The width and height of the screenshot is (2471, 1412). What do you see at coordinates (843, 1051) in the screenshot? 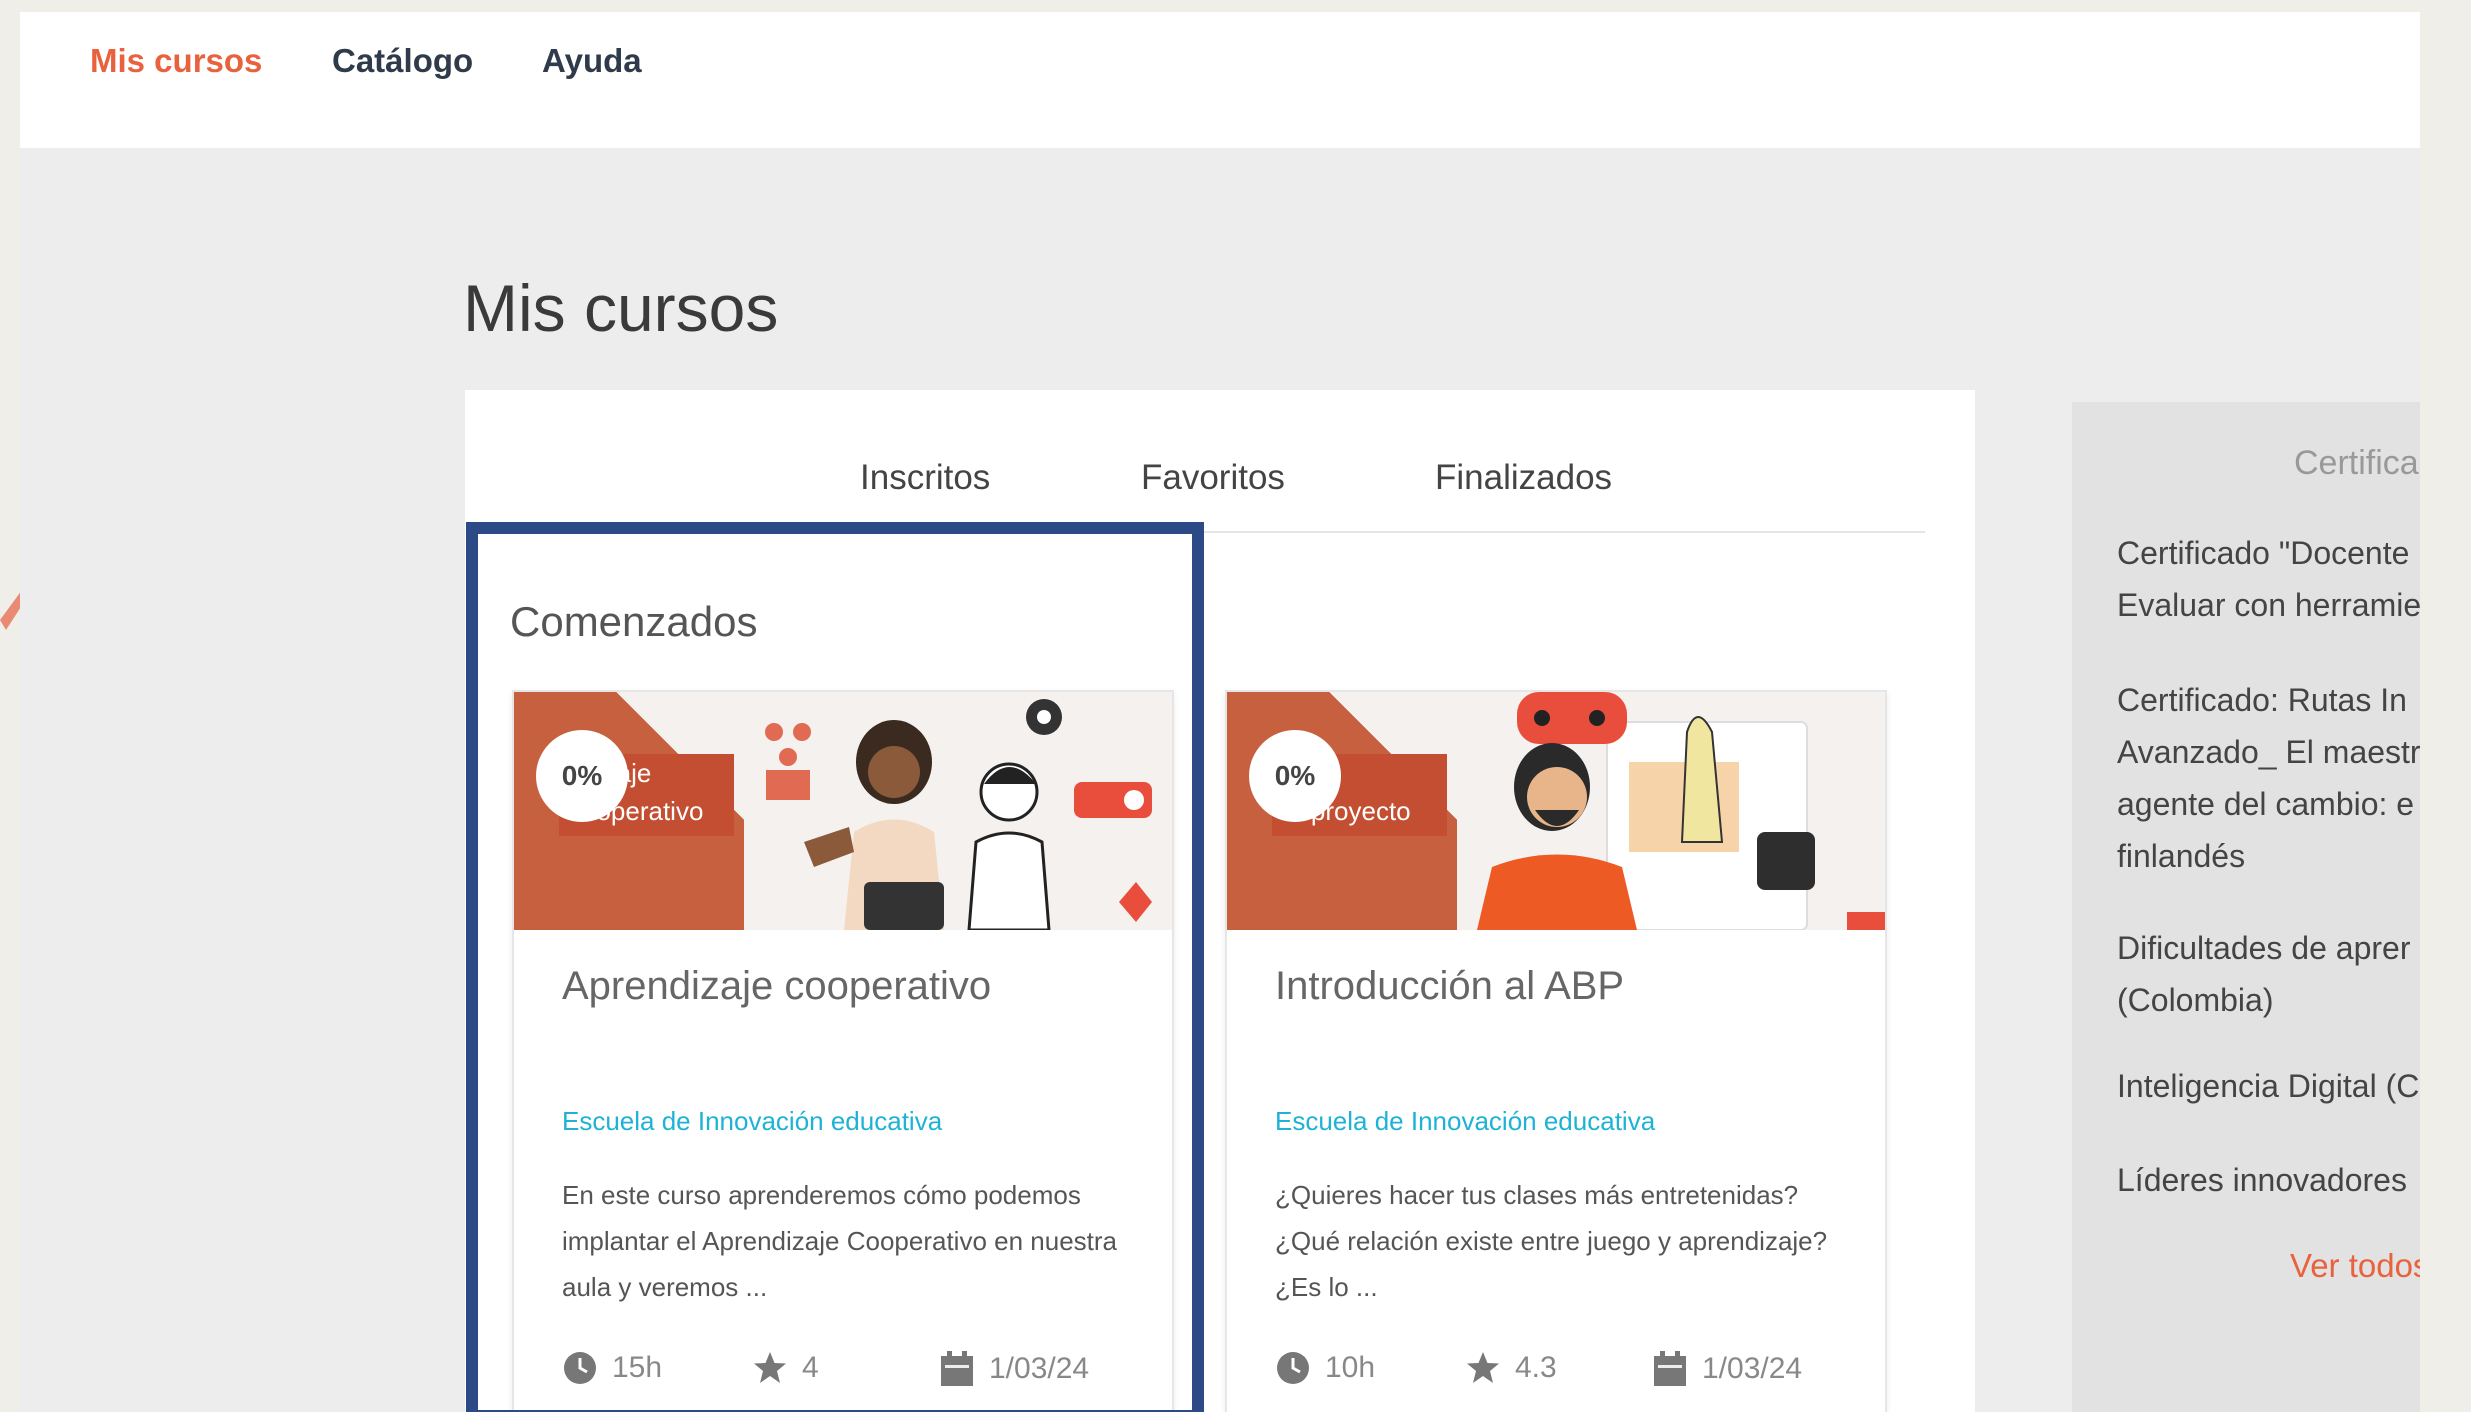
I see `course-card: ndizaje cooperativo 0%` at bounding box center [843, 1051].